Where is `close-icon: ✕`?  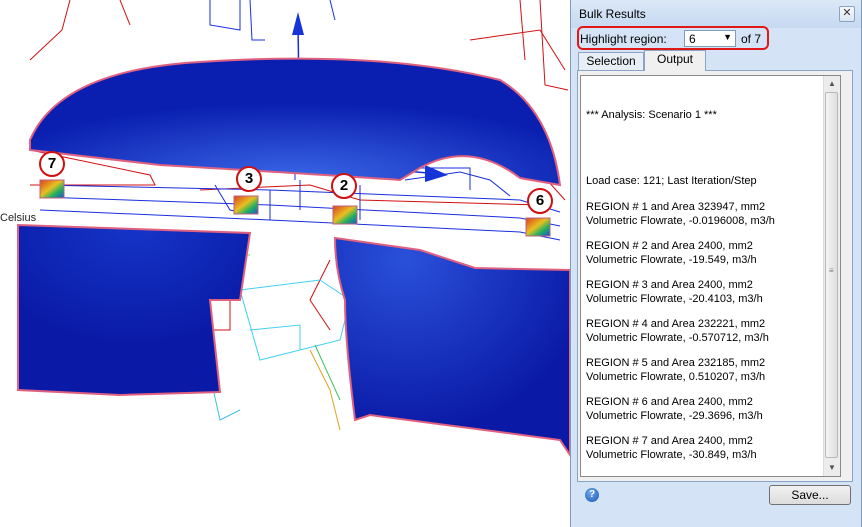
close-icon: ✕ is located at coordinates (847, 13).